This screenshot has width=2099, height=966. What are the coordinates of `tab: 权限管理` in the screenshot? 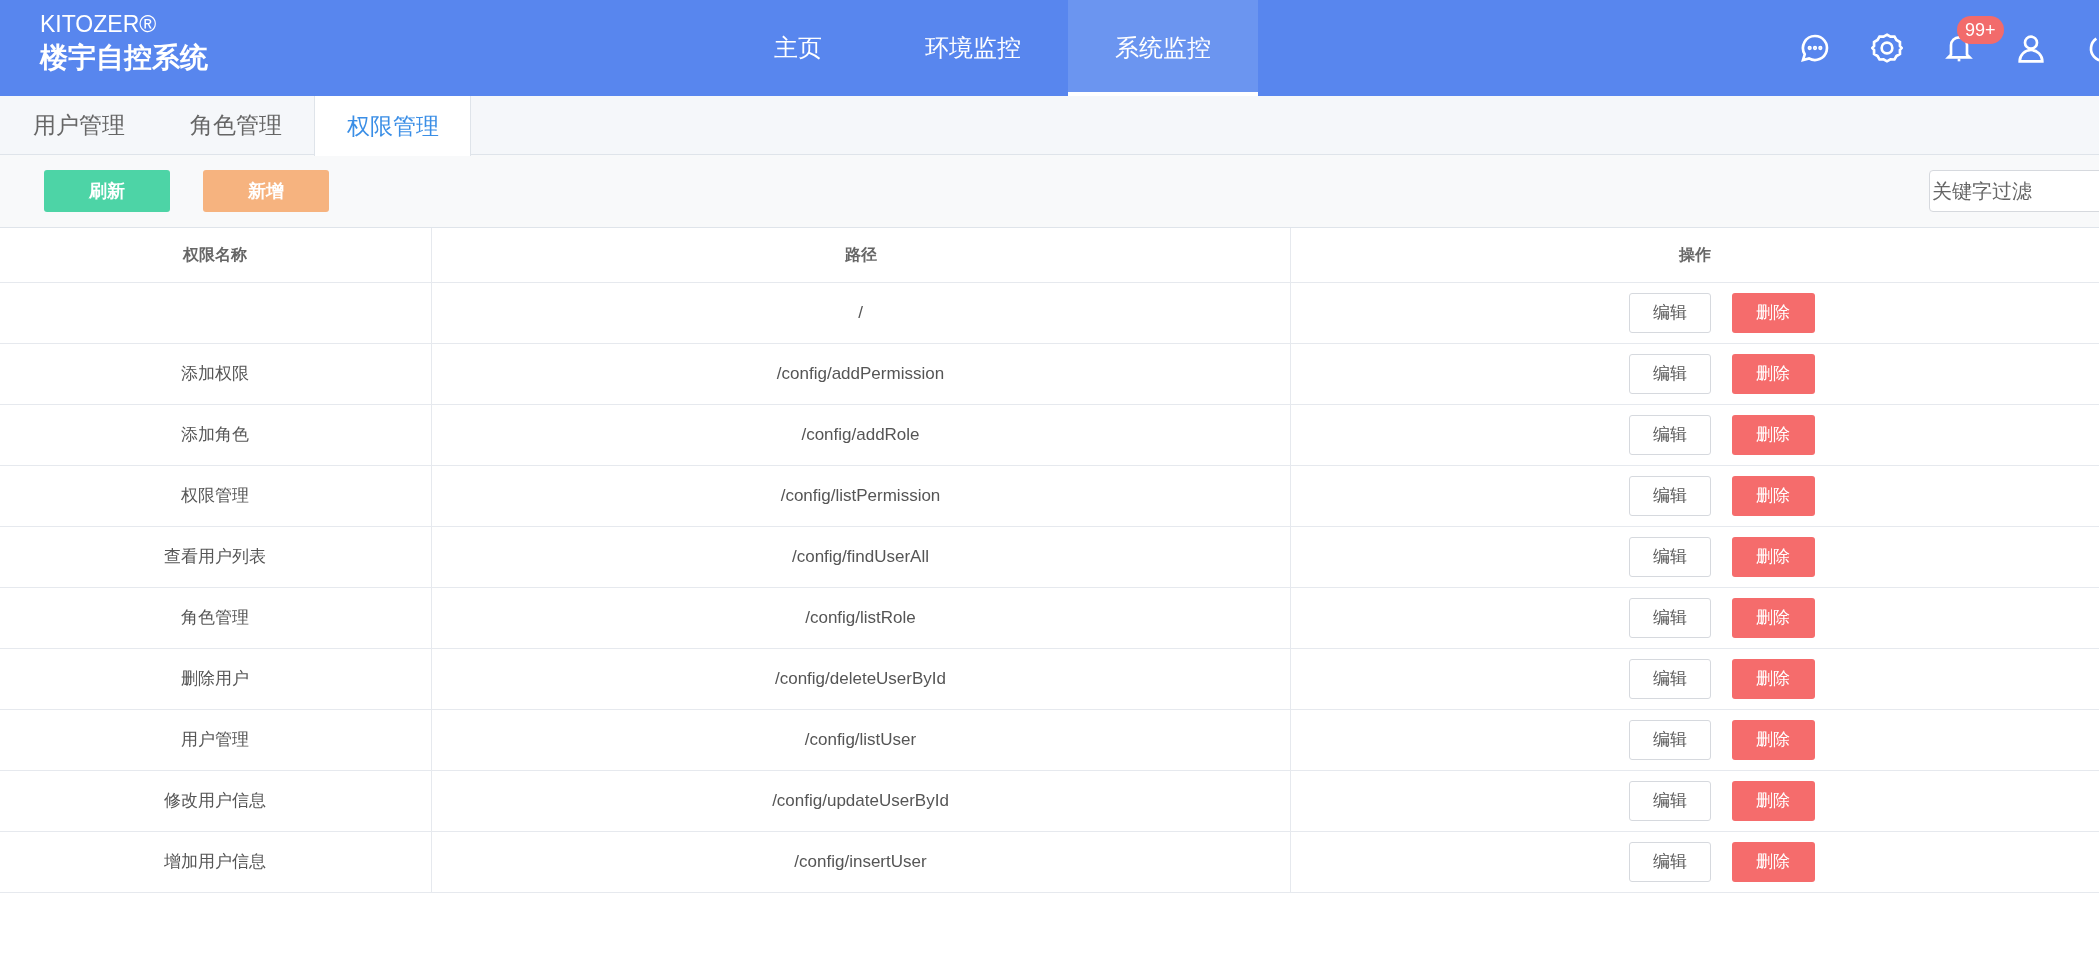 It's located at (392, 126).